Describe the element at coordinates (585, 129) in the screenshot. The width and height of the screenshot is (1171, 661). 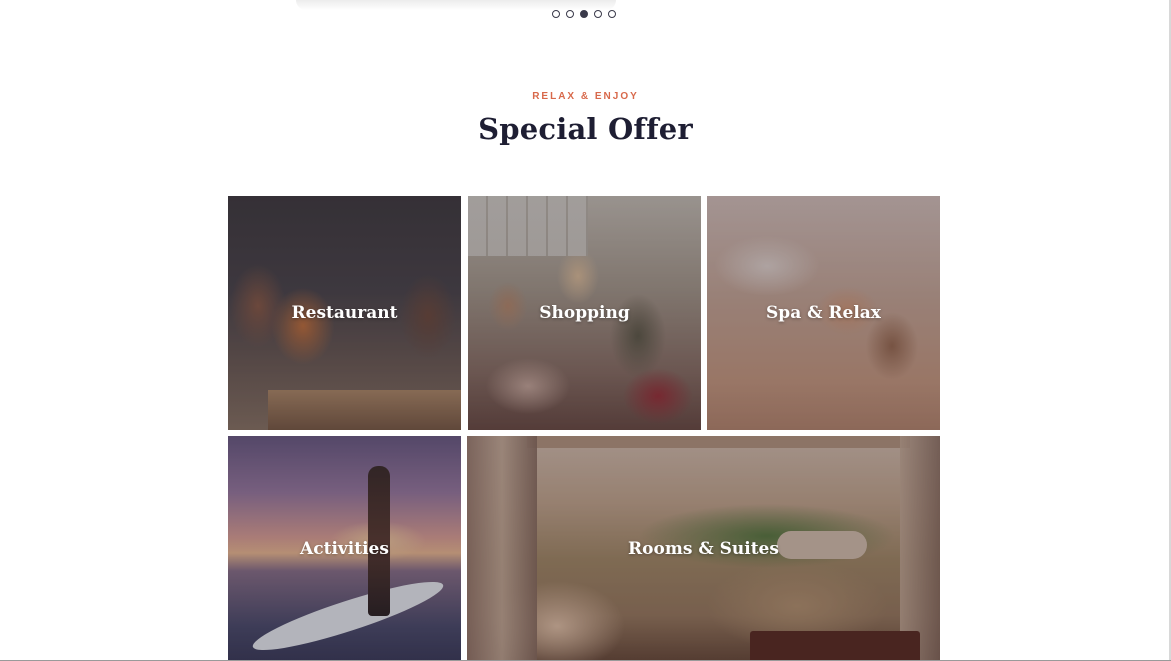
I see `section-title: Special Offer` at that location.